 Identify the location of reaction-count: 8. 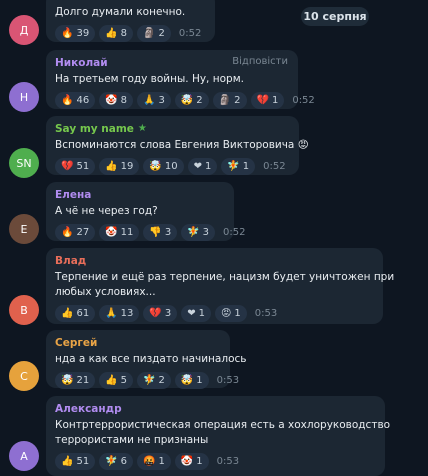
(124, 33).